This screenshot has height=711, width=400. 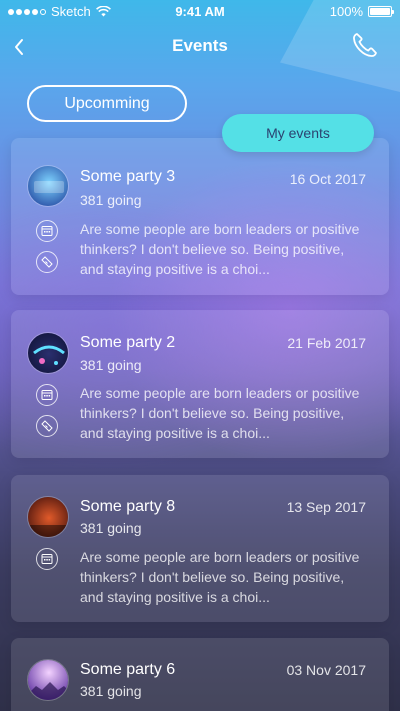 I want to click on phone-icon, so click(x=365, y=45).